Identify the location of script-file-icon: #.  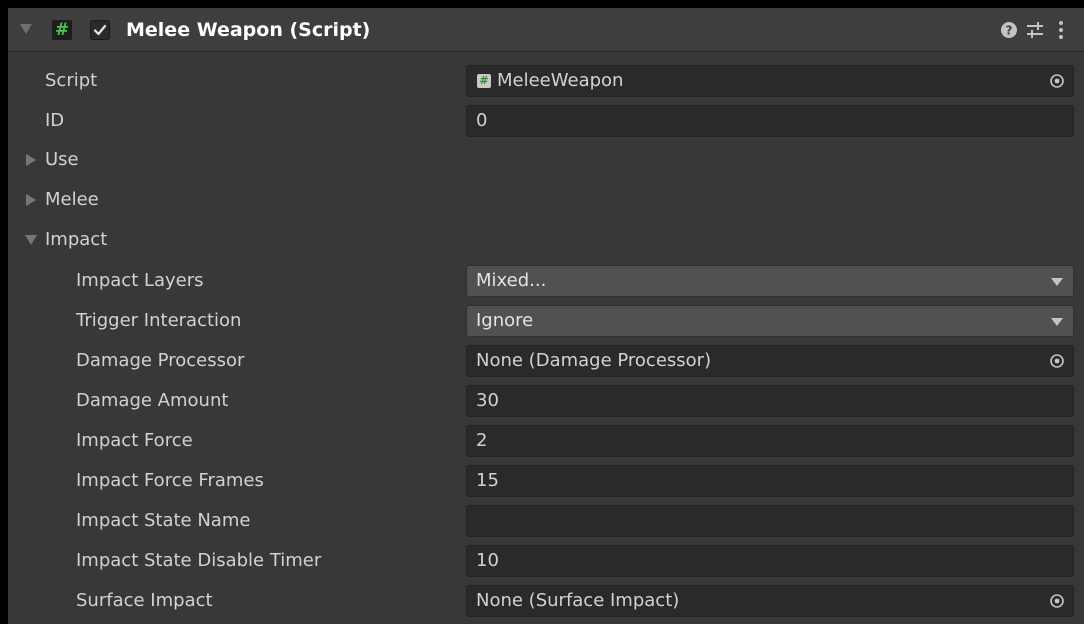
(484, 81).